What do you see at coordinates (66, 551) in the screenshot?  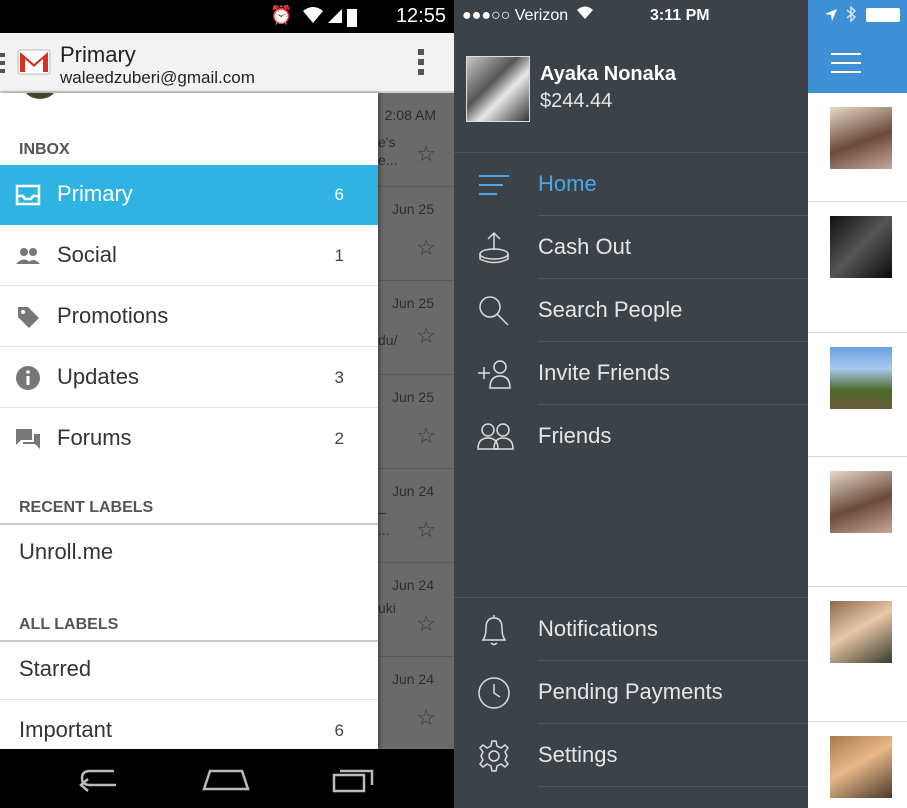 I see `drawer-item-label: Unroll.me` at bounding box center [66, 551].